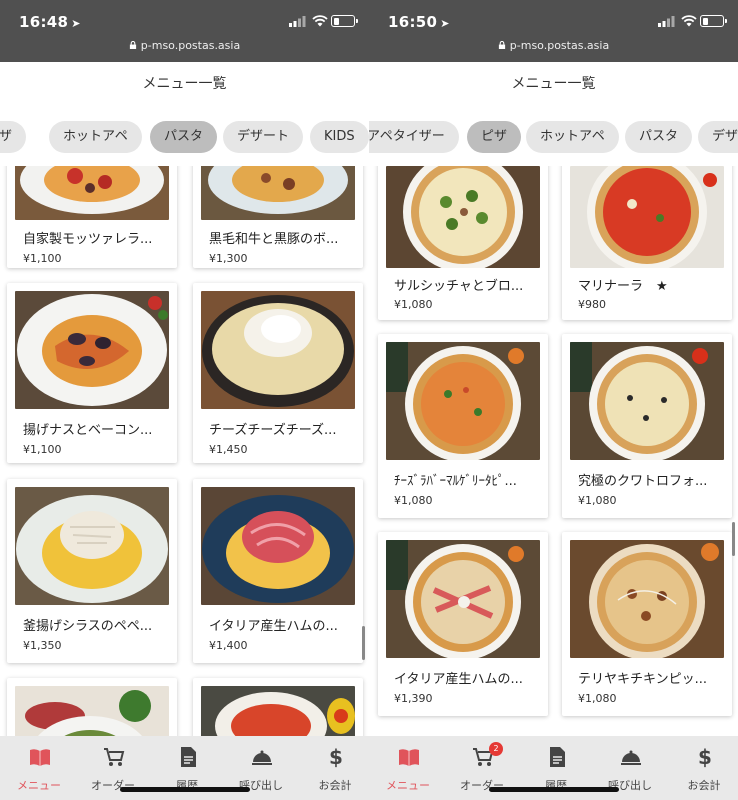 This screenshot has height=800, width=738. I want to click on menu-item-price: ¥1,390, so click(413, 698).